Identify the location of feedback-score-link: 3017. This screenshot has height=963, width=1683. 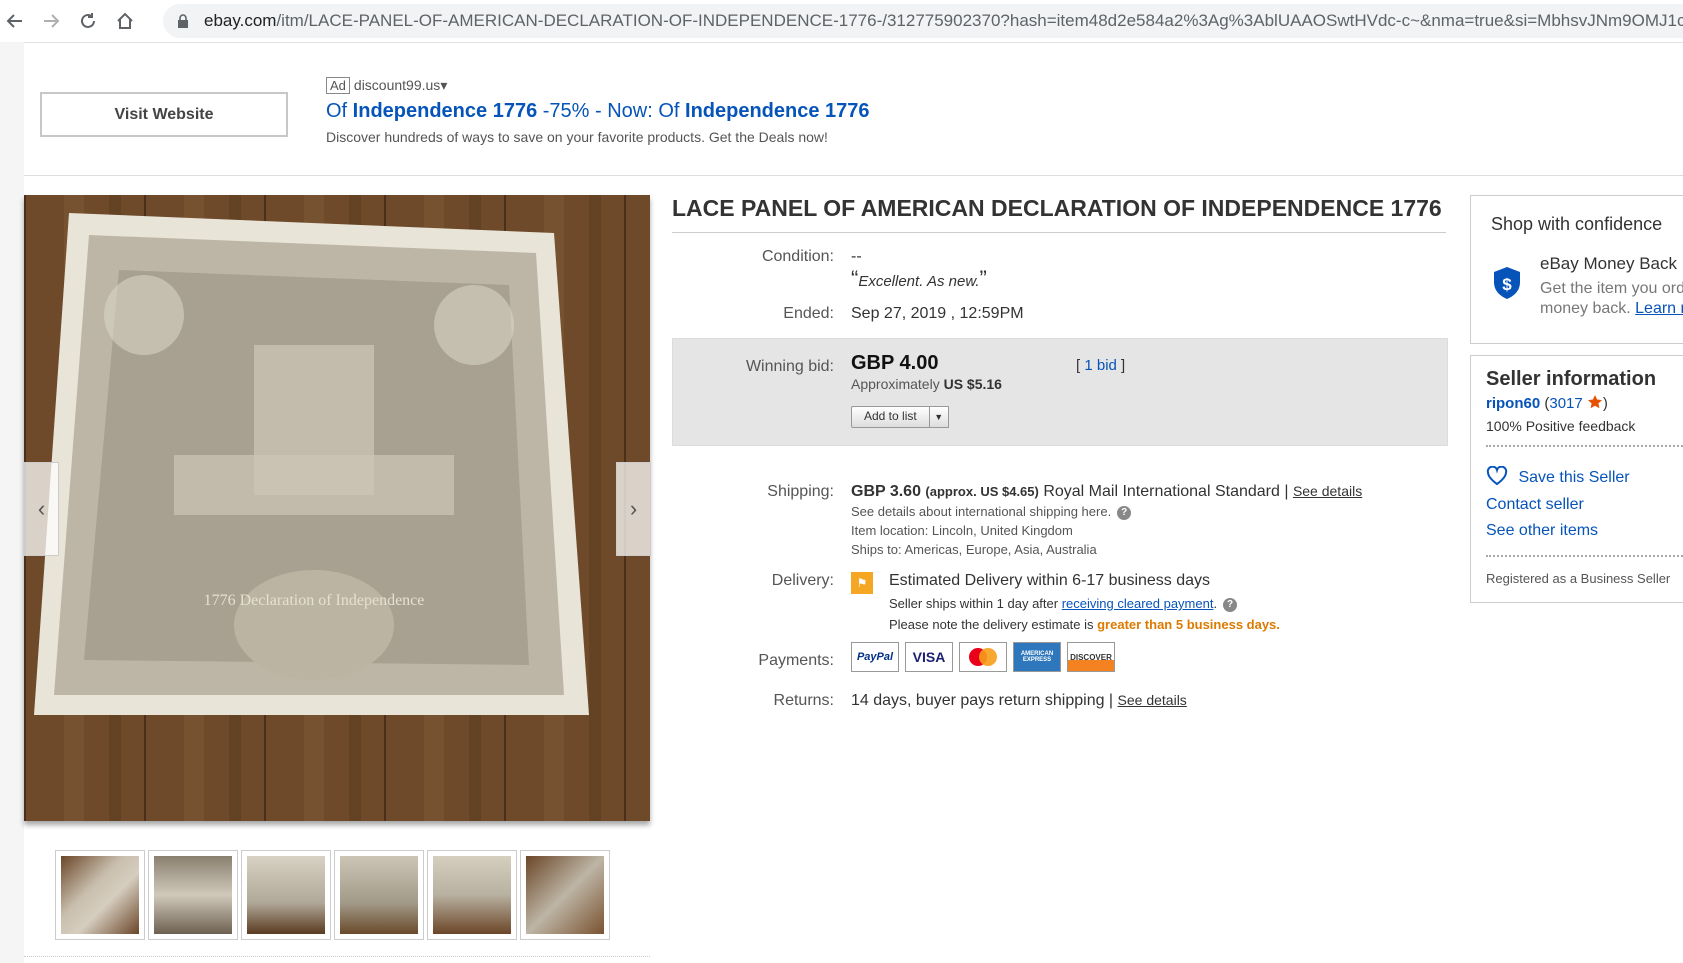
(1565, 403).